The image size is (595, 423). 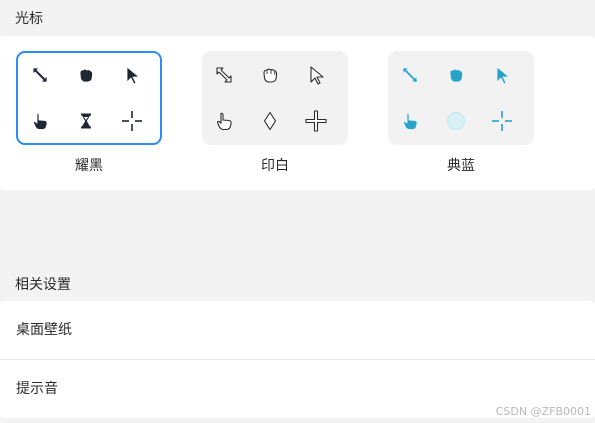 I want to click on cursor-section-title: 光标, so click(x=29, y=19).